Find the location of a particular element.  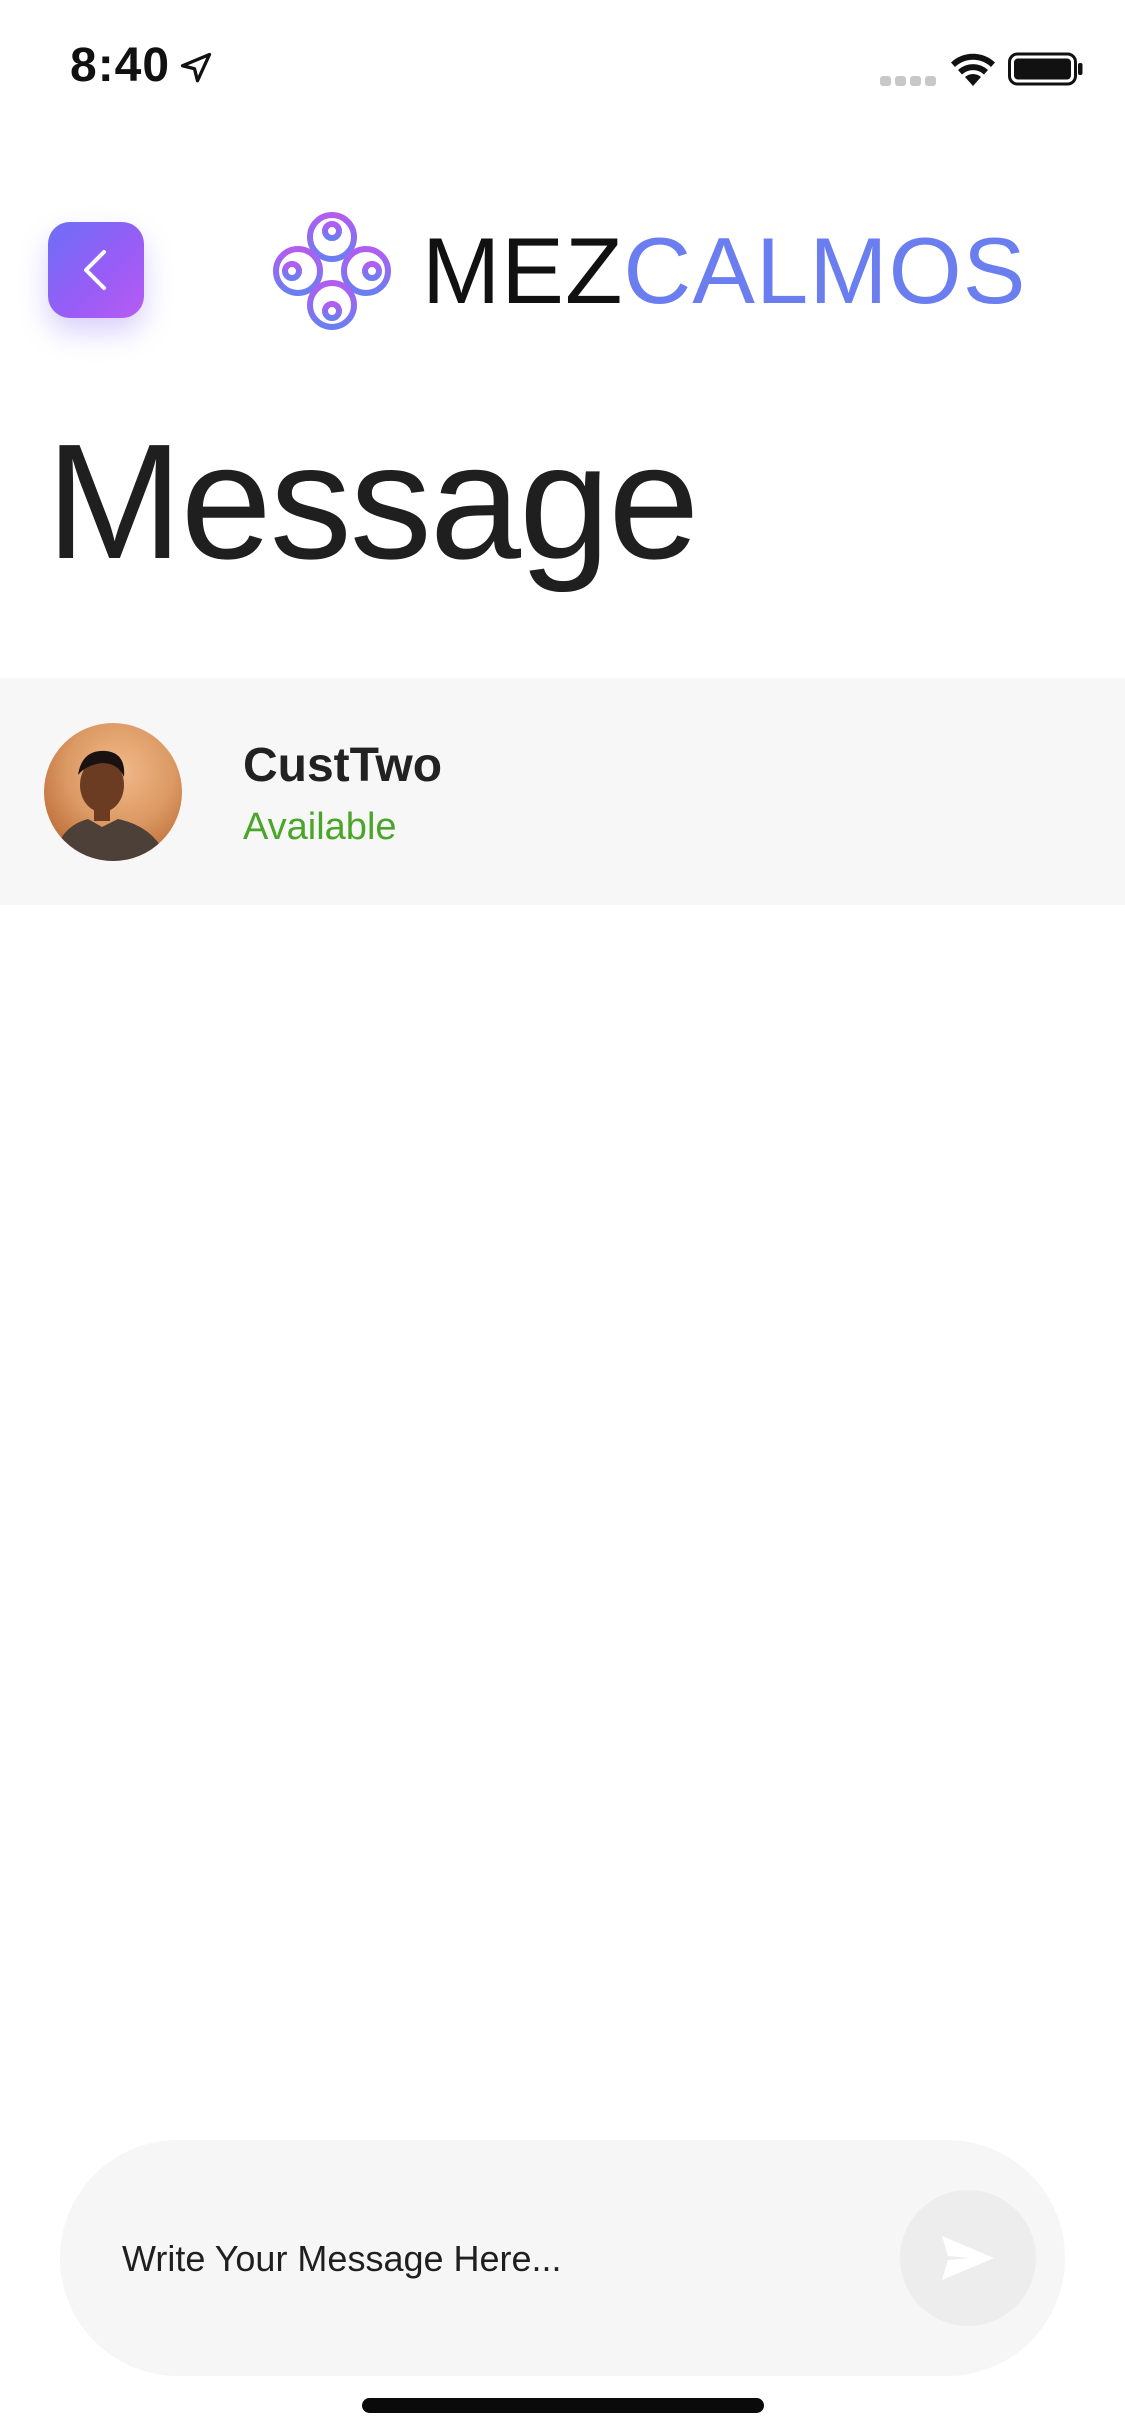

status-time: 8:40 is located at coordinates (120, 65).